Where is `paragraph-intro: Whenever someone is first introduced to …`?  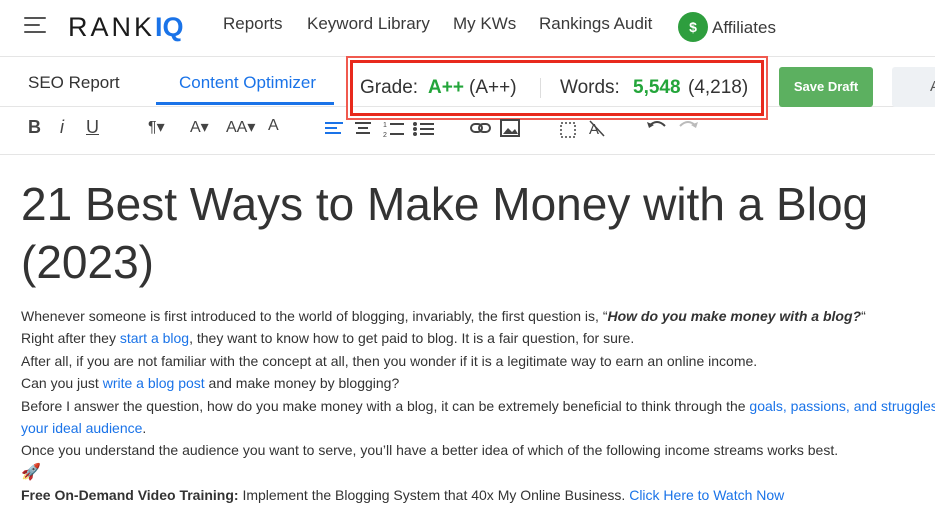
paragraph-intro: Whenever someone is first introduced to … is located at coordinates (443, 316).